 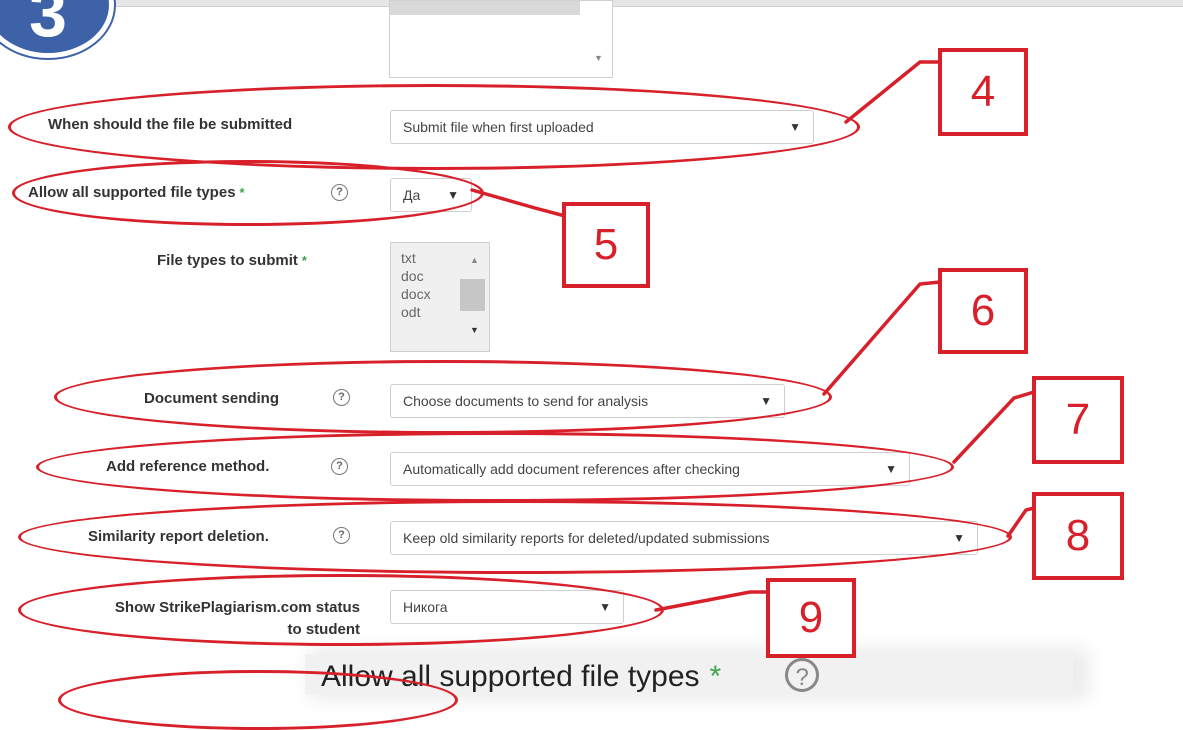 I want to click on callout-box-8: 8, so click(x=1078, y=536).